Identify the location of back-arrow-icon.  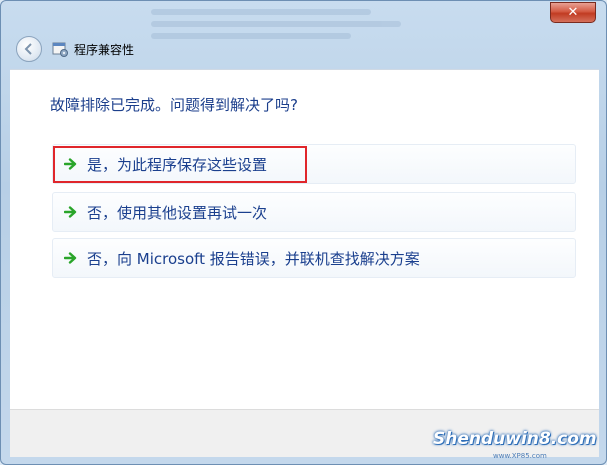
(28, 49).